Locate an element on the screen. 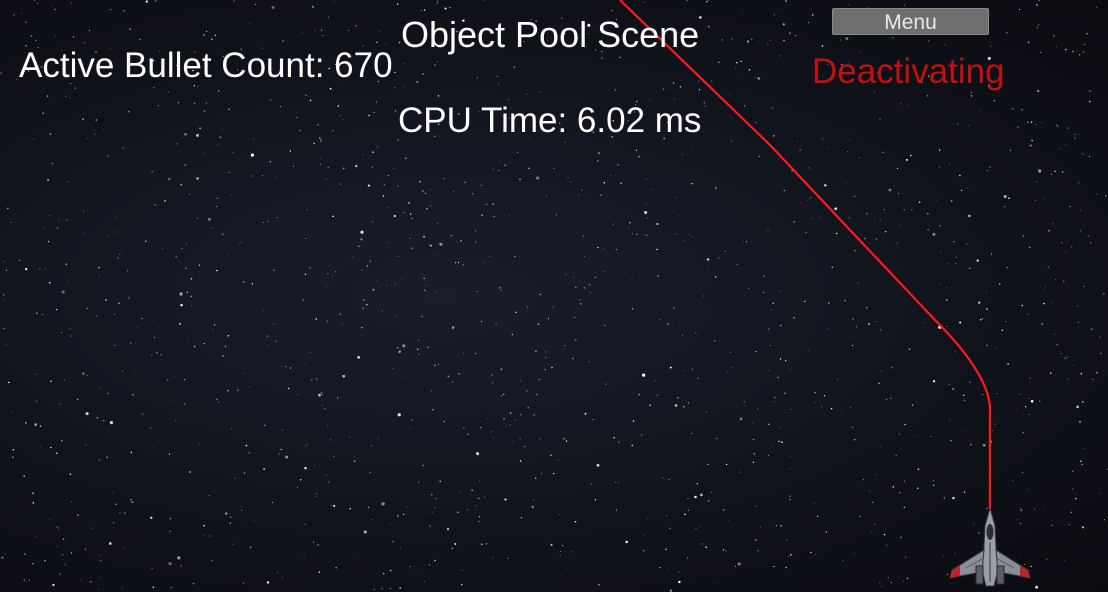  menu-button: Menu is located at coordinates (910, 21).